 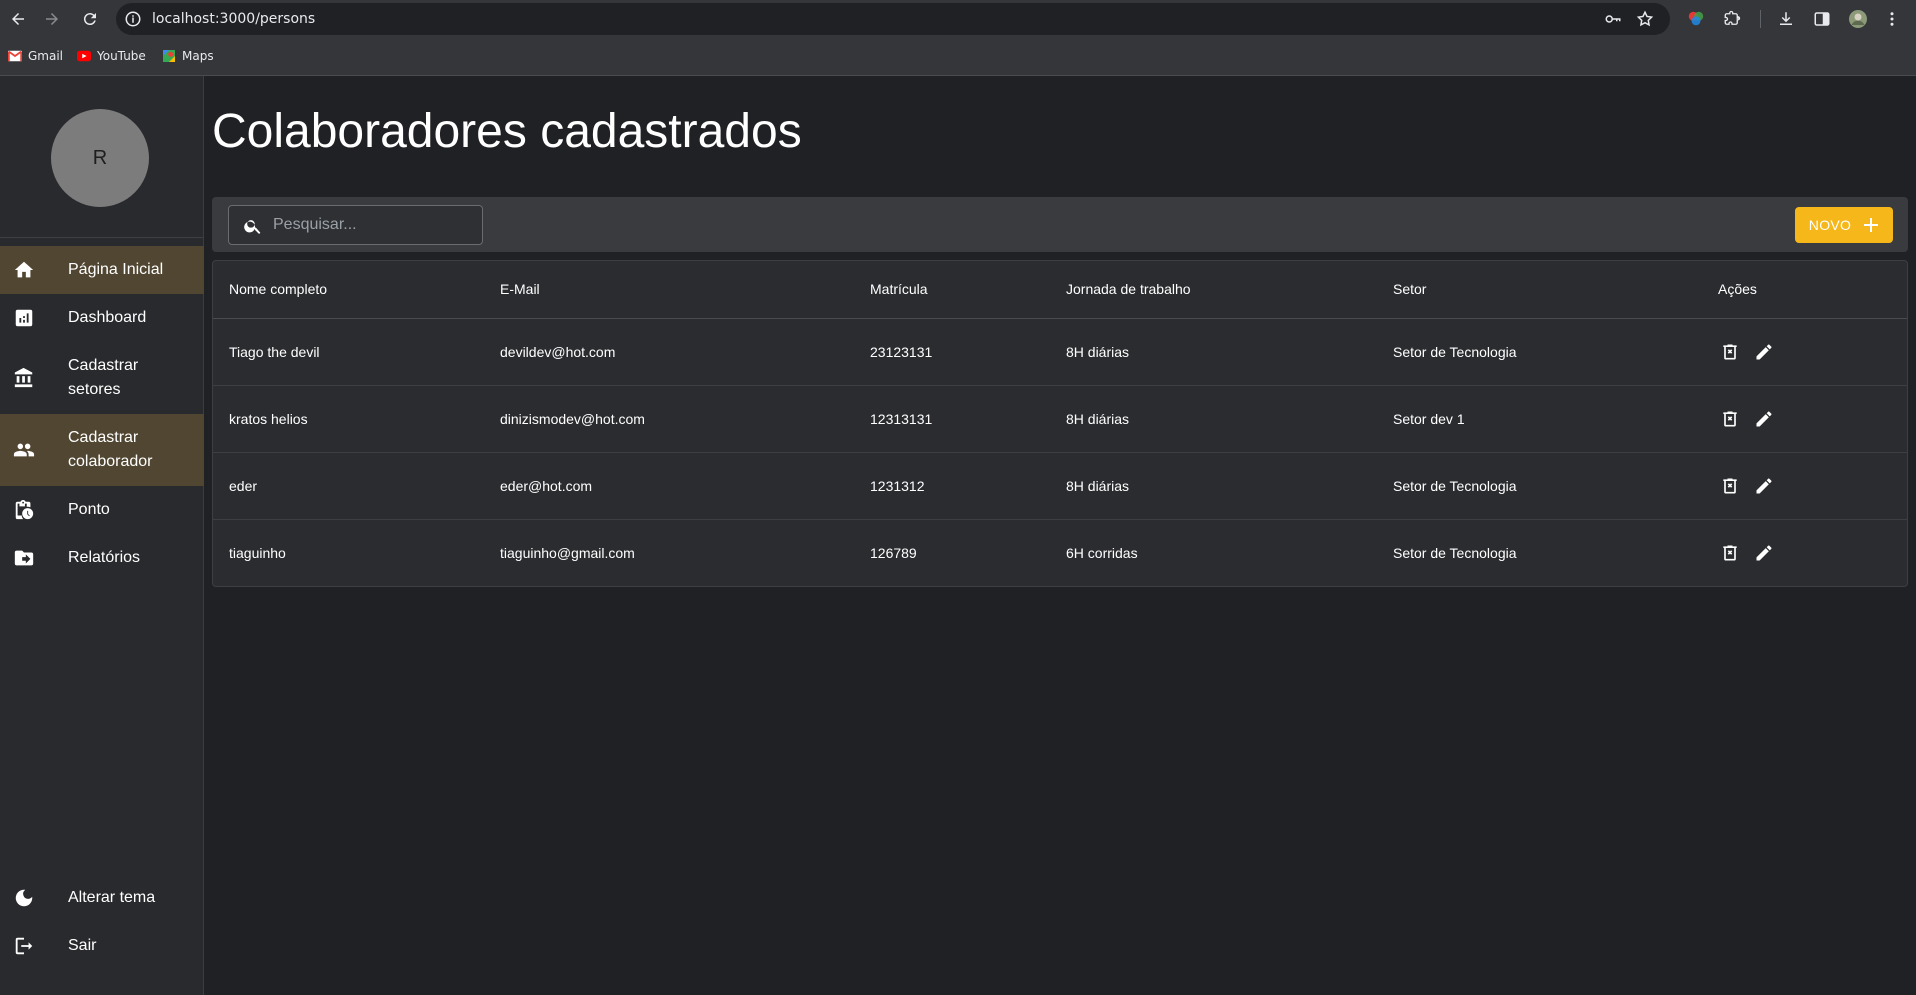 I want to click on side-panel-icon, so click(x=1822, y=19).